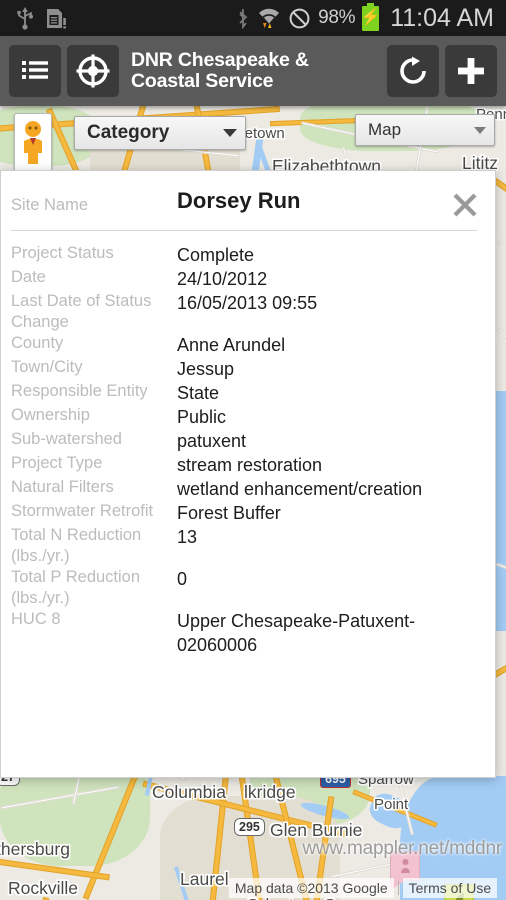 The height and width of the screenshot is (900, 506). Describe the element at coordinates (34, 18) in the screenshot. I see `status-bar-left-icons` at that location.